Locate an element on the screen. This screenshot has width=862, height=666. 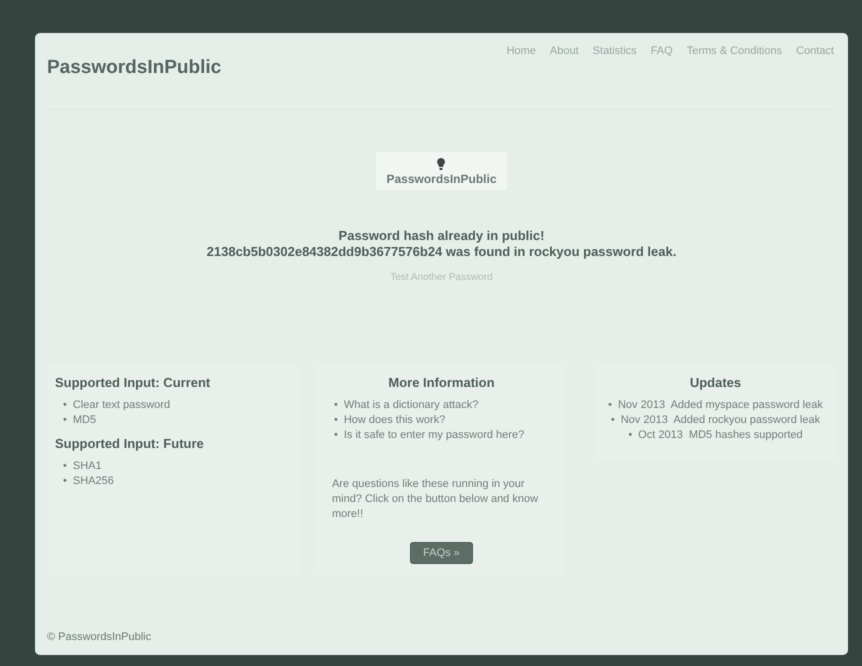
section-heading: More Information is located at coordinates (441, 382).